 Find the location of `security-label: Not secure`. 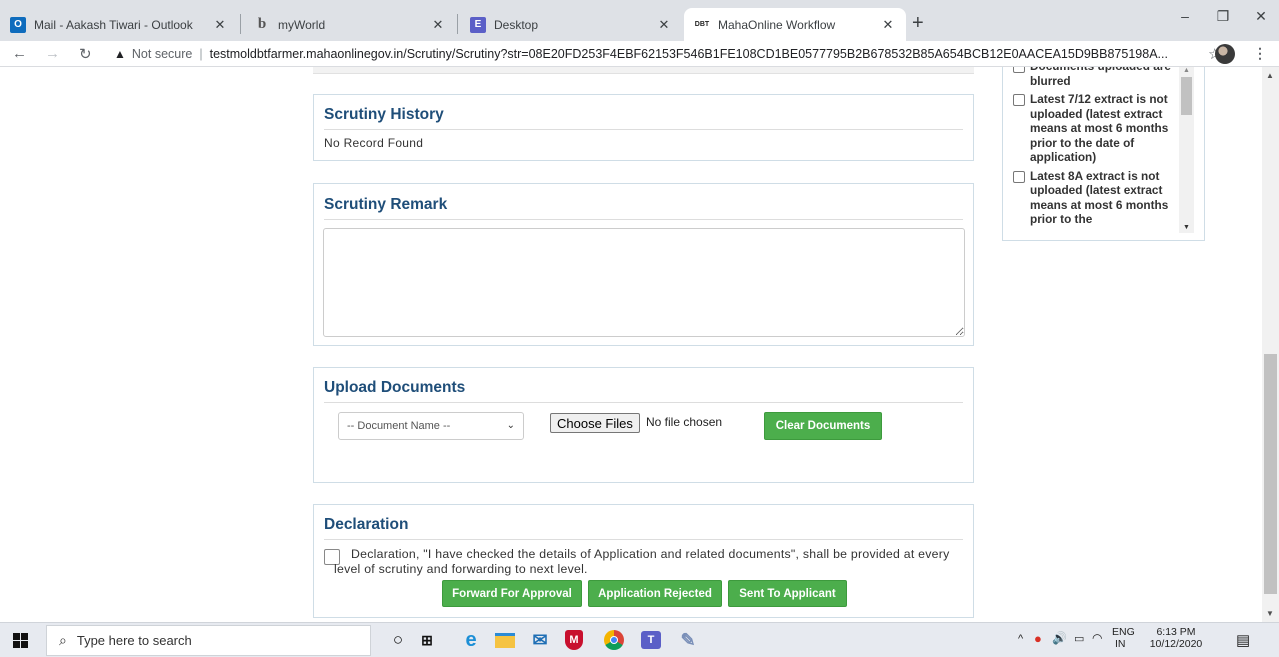

security-label: Not secure is located at coordinates (162, 54).